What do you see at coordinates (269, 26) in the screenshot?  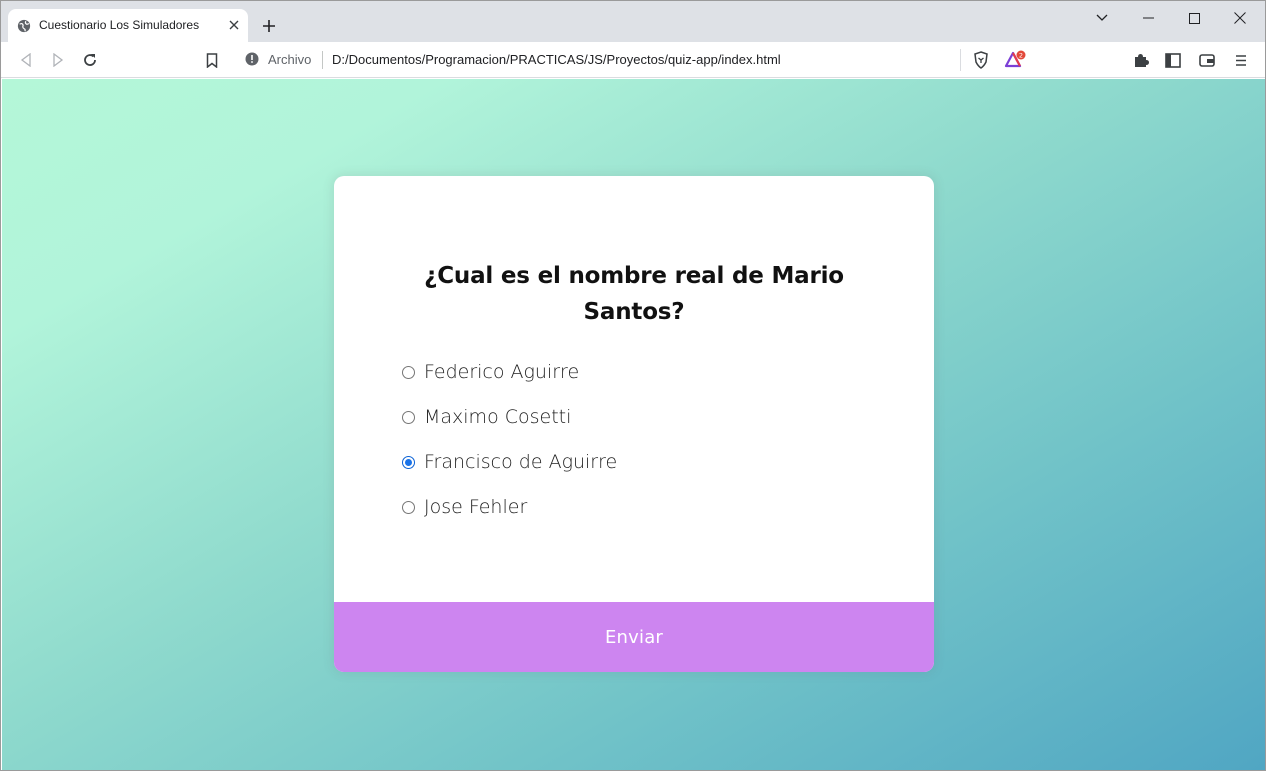 I see `new-tab-icon` at bounding box center [269, 26].